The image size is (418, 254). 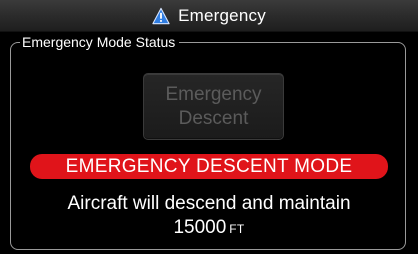 I want to click on window-title: Emergency, so click(x=222, y=15).